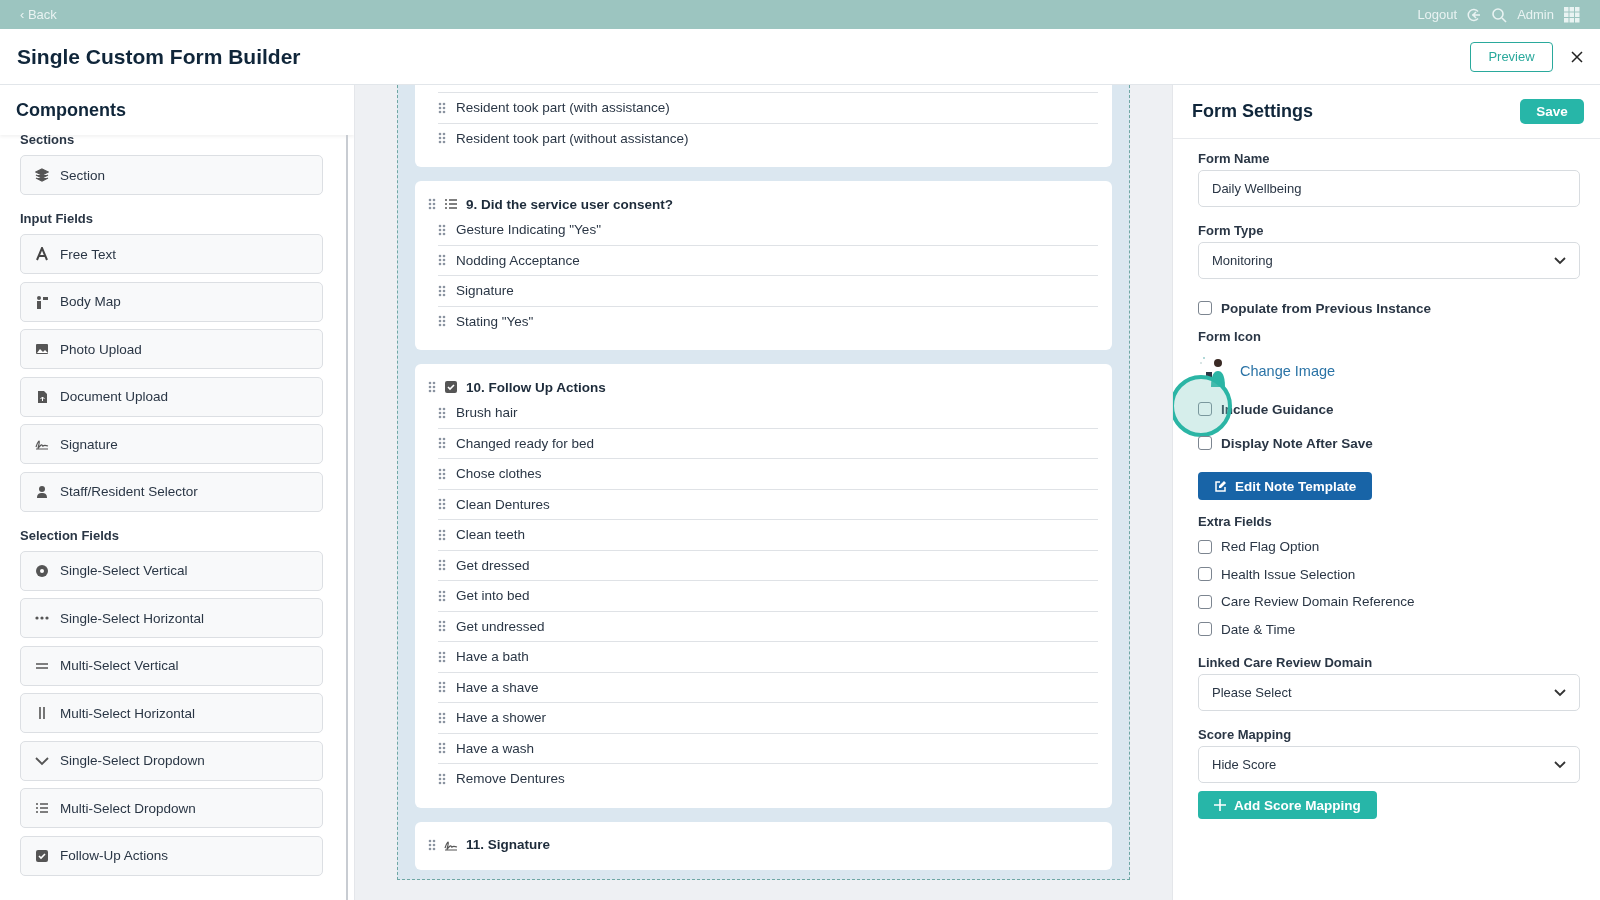 This screenshot has width=1600, height=900. What do you see at coordinates (1560, 764) in the screenshot?
I see `chevron-down-icon` at bounding box center [1560, 764].